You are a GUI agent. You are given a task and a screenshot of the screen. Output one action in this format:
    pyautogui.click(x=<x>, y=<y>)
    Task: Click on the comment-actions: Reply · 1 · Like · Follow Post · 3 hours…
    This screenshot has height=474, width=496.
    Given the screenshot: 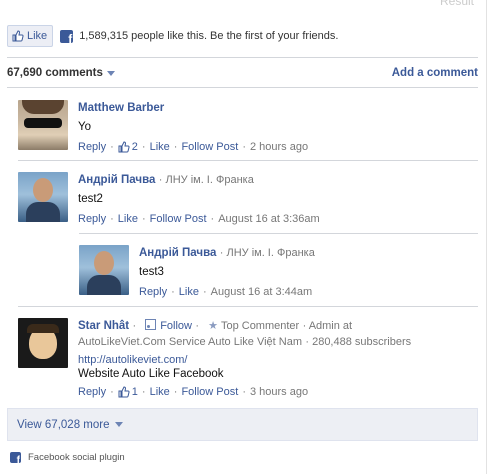 What is the action you would take?
    pyautogui.click(x=193, y=392)
    